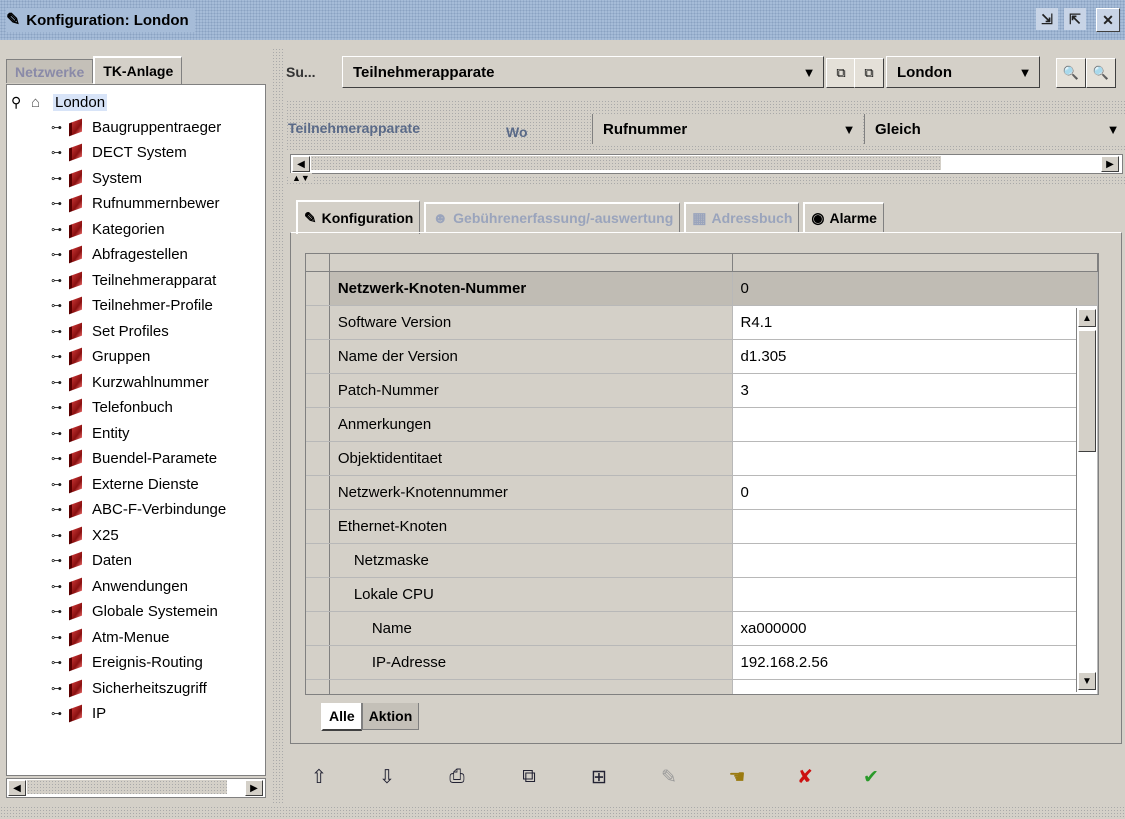 The image size is (1125, 819). Describe the element at coordinates (136, 127) in the screenshot. I see `tree-item: ⊶ Baugruppentraeger` at that location.